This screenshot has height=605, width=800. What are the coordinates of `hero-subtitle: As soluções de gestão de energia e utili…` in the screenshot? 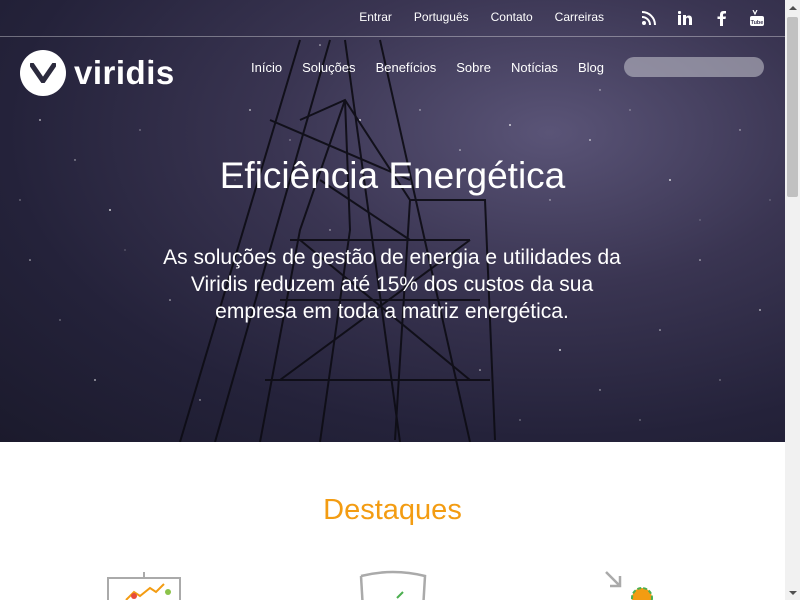 It's located at (392, 284).